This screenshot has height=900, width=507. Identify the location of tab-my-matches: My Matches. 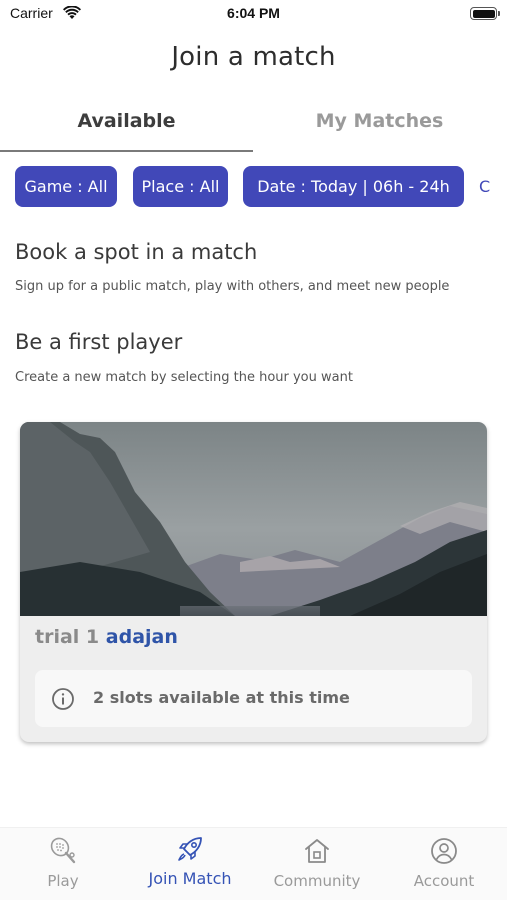
(379, 126).